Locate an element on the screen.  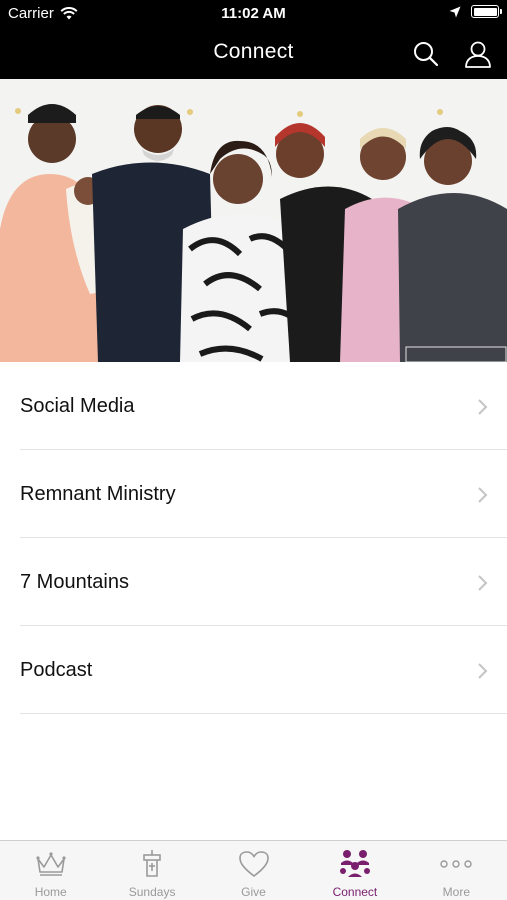
tab-give: Give is located at coordinates (253, 870).